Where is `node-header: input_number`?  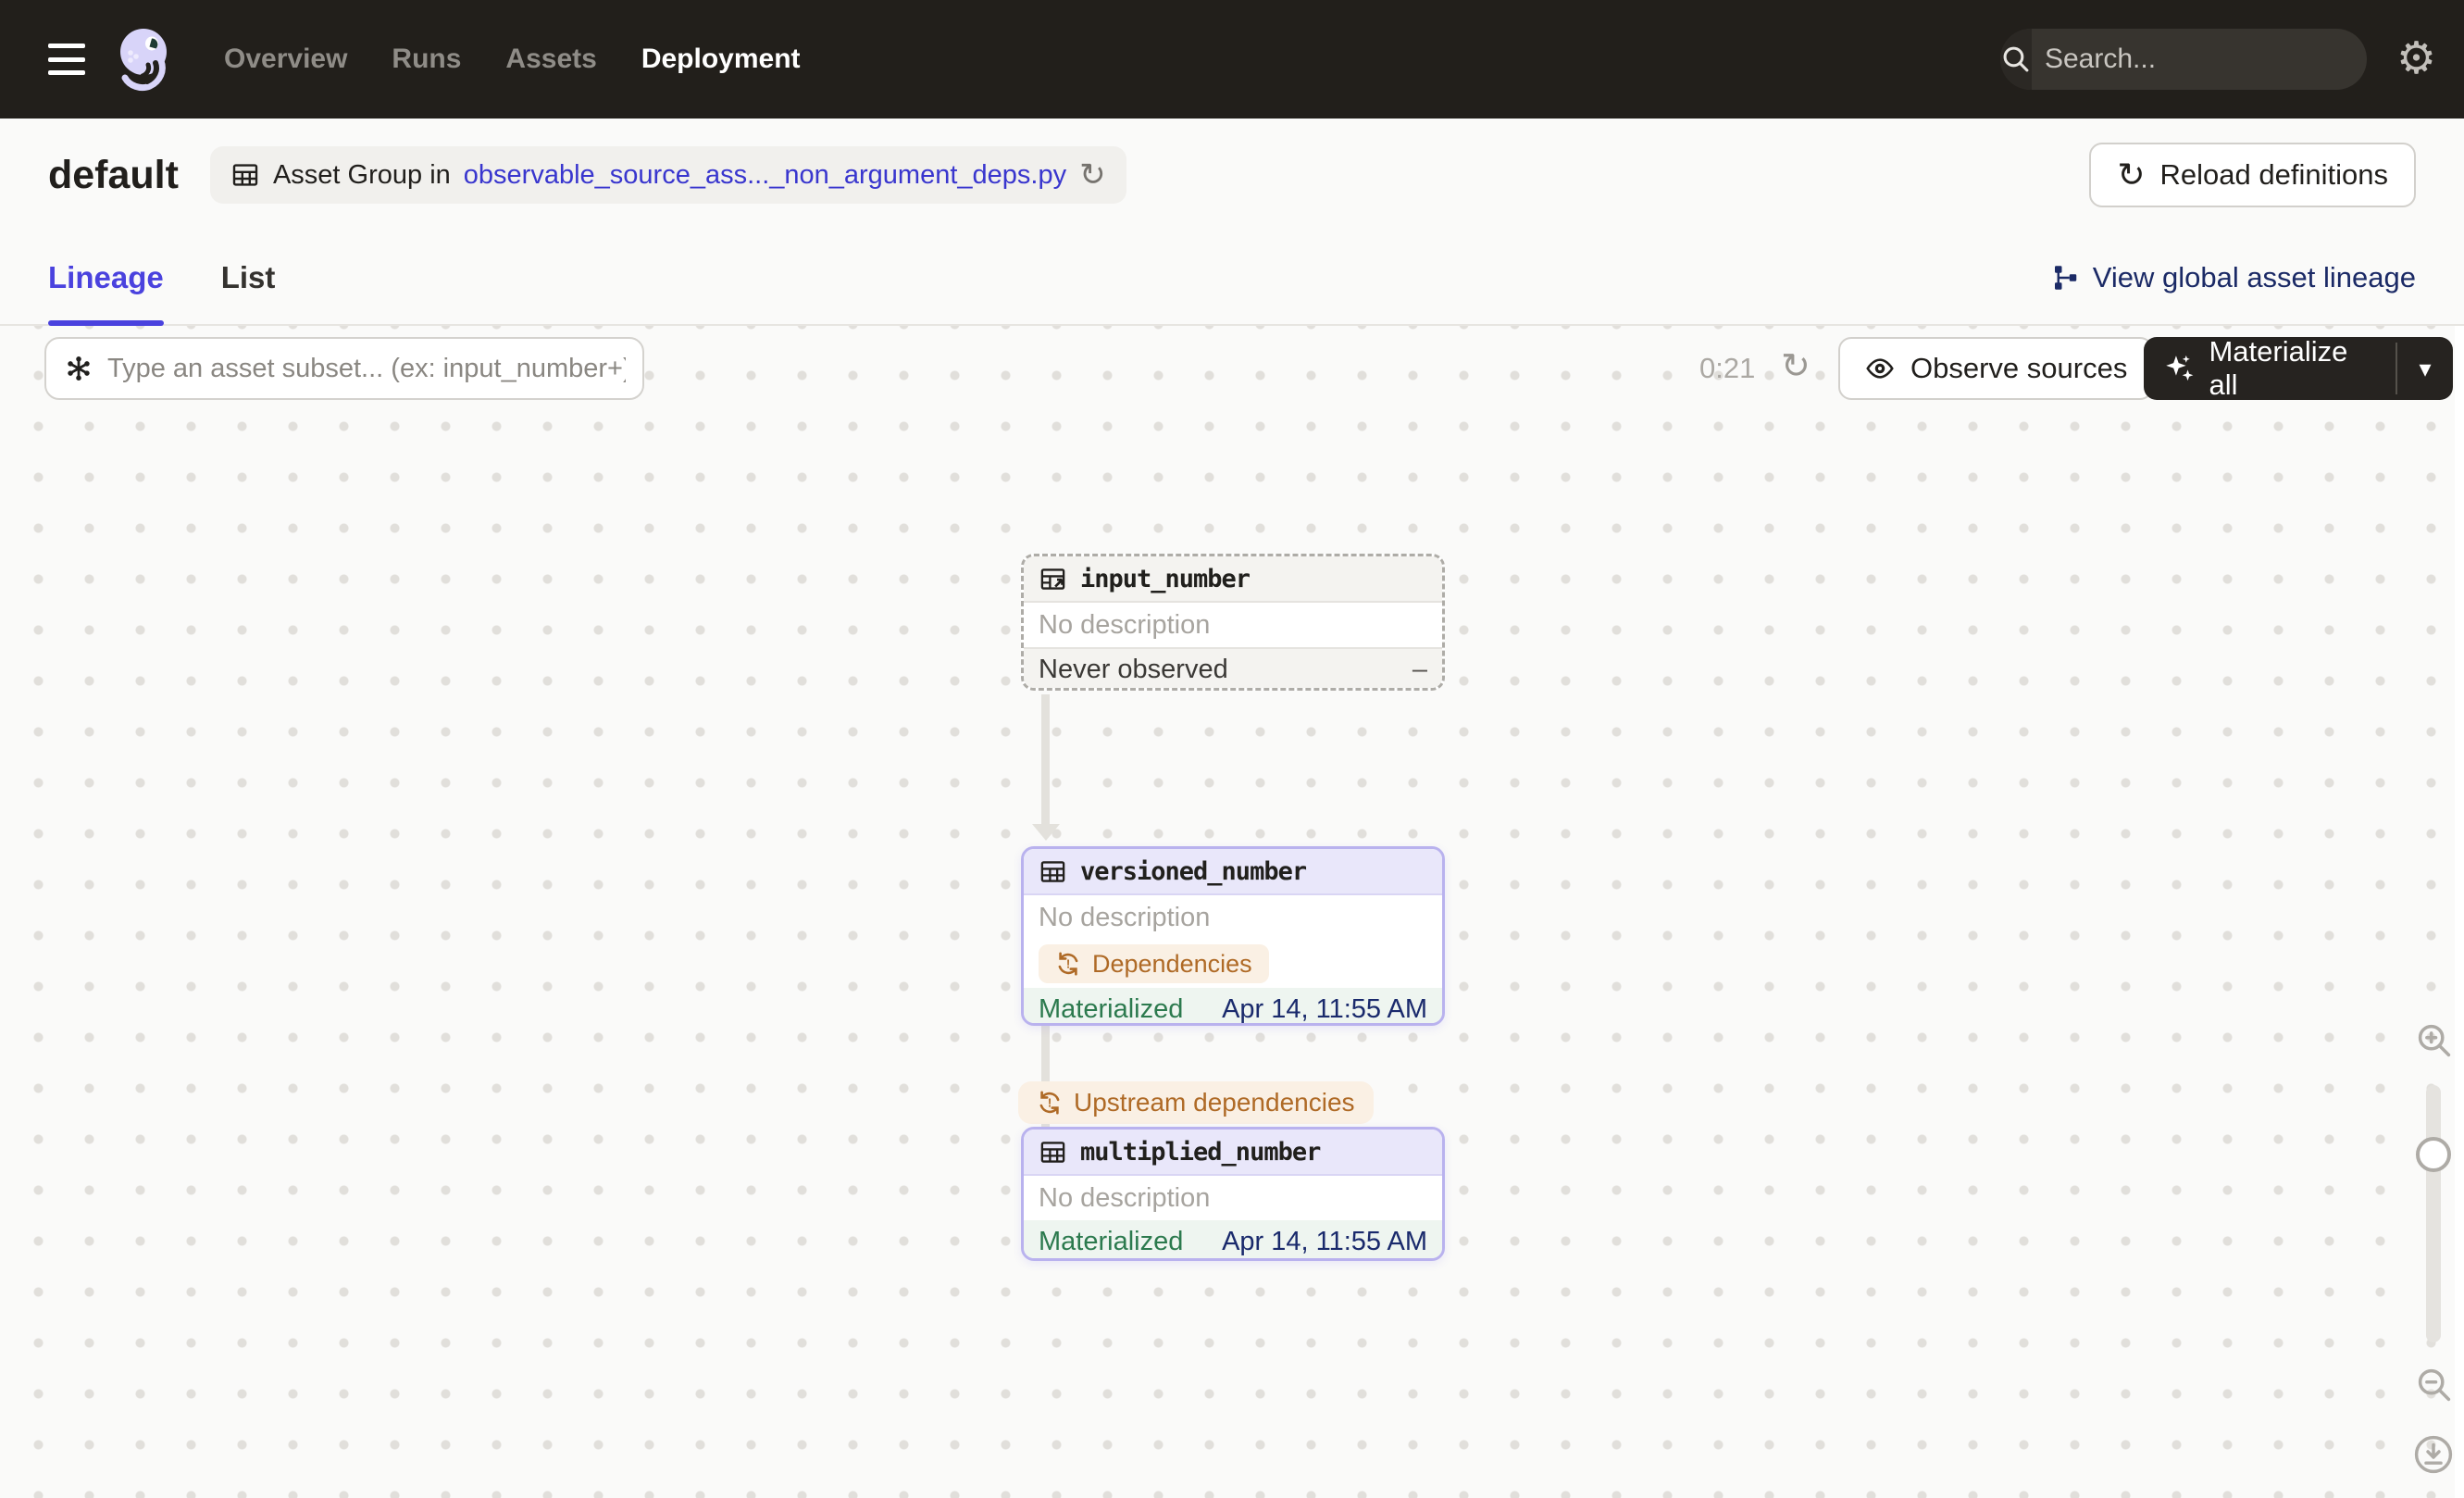
node-header: input_number is located at coordinates (1233, 579).